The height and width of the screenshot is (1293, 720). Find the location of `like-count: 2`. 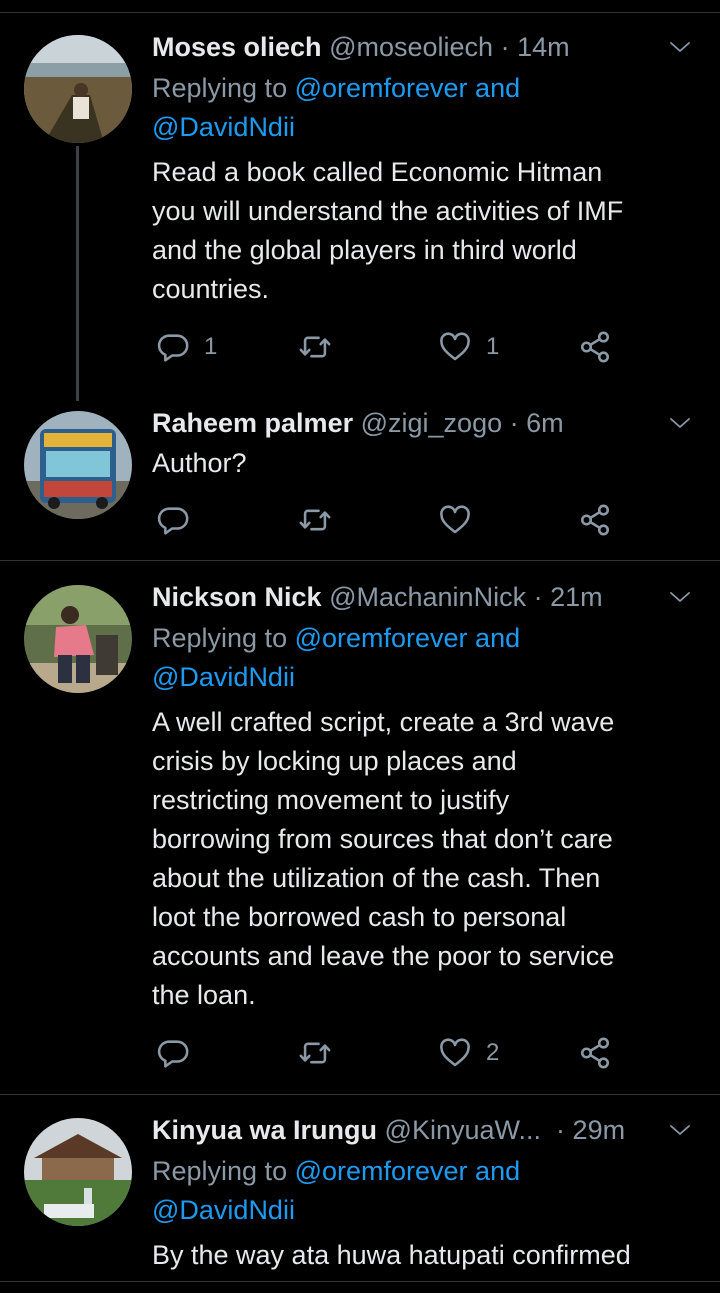

like-count: 2 is located at coordinates (493, 1052).